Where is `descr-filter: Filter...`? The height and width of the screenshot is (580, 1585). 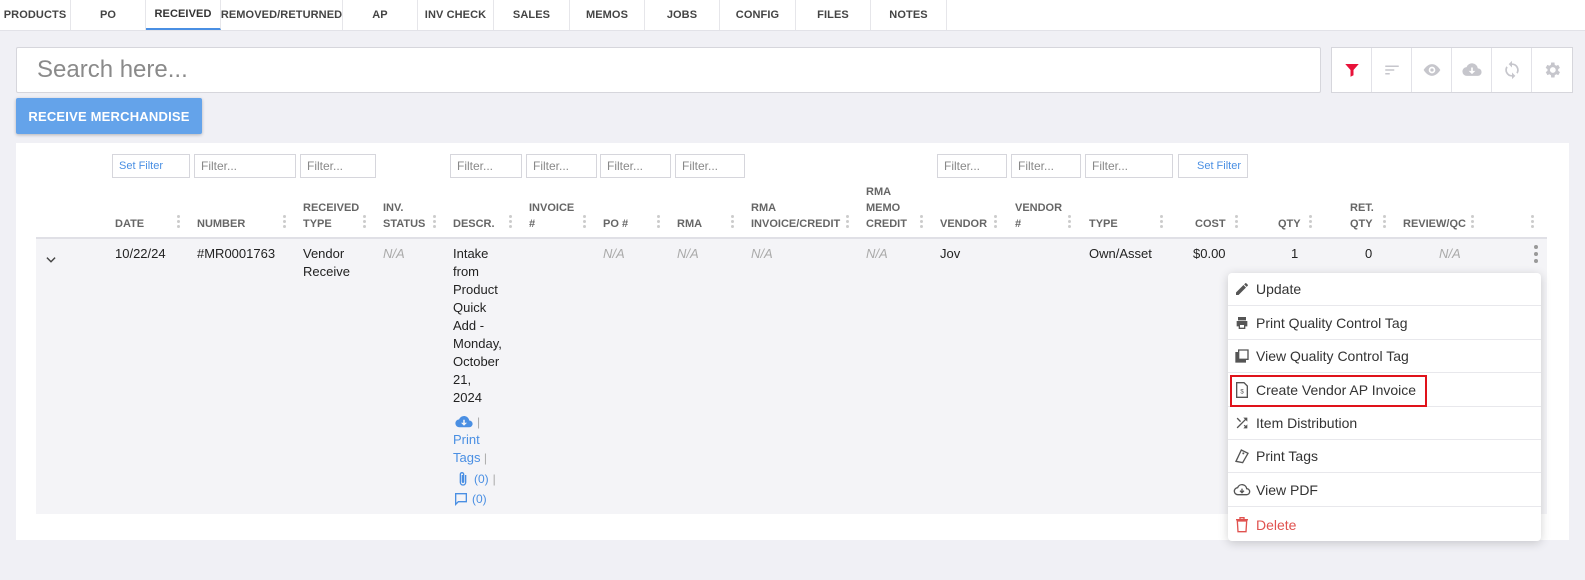
descr-filter: Filter... is located at coordinates (486, 166).